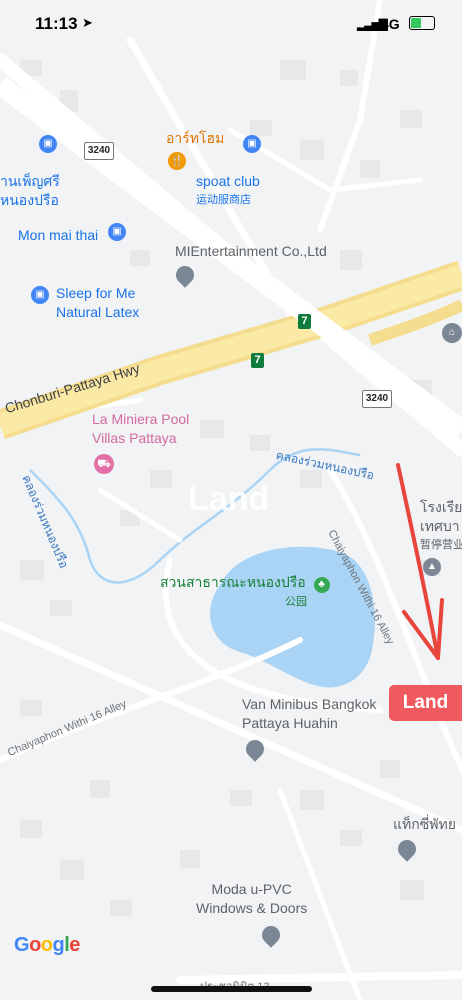  Describe the element at coordinates (228, 181) in the screenshot. I see `poi-spoat-club-line1: spoat club` at that location.